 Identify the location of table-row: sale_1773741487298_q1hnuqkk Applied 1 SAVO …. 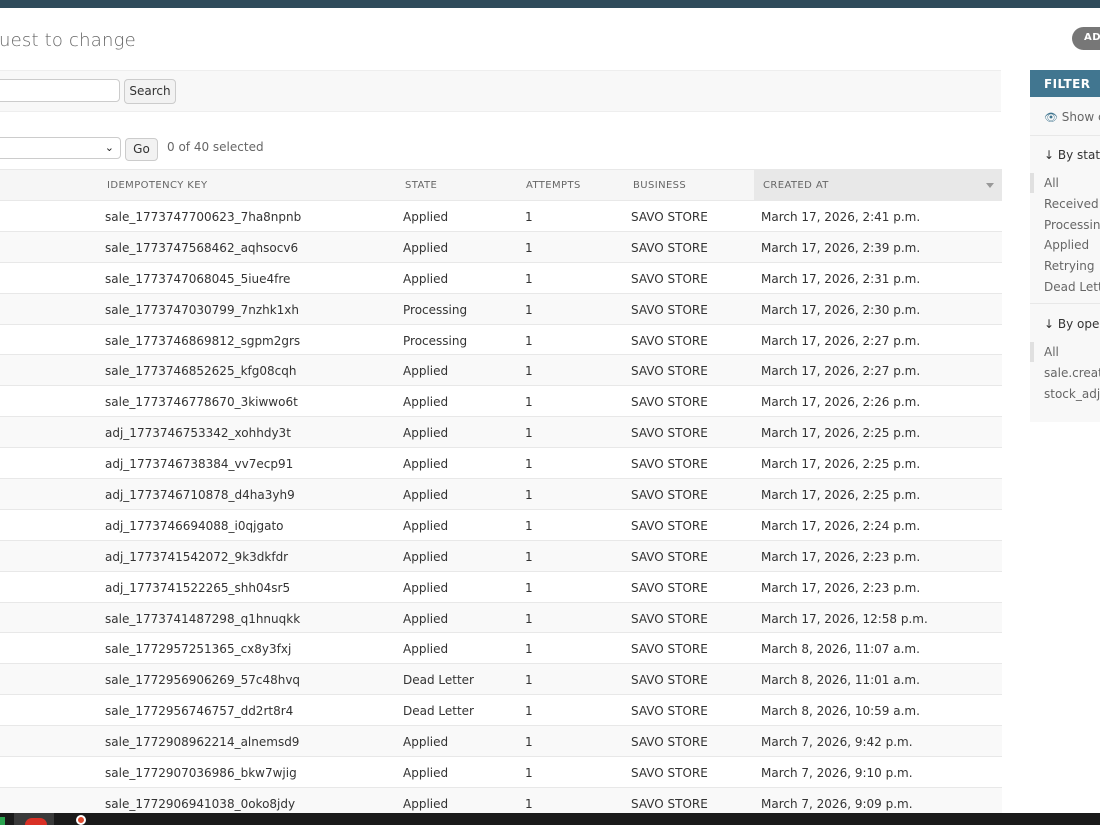
(501, 618).